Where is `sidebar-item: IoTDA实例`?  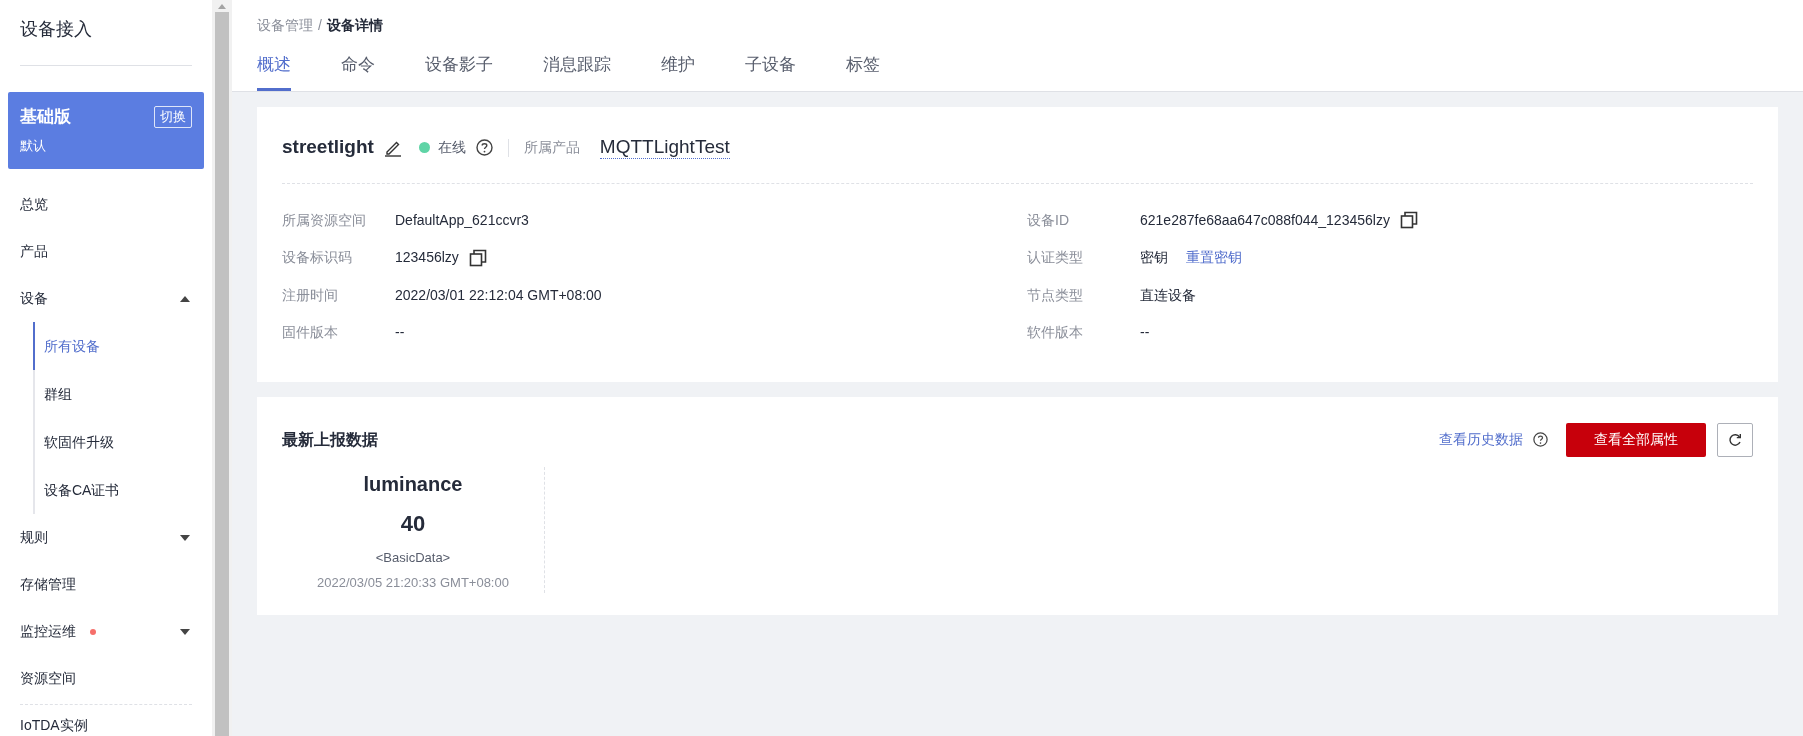
sidebar-item: IoTDA实例 is located at coordinates (106, 720).